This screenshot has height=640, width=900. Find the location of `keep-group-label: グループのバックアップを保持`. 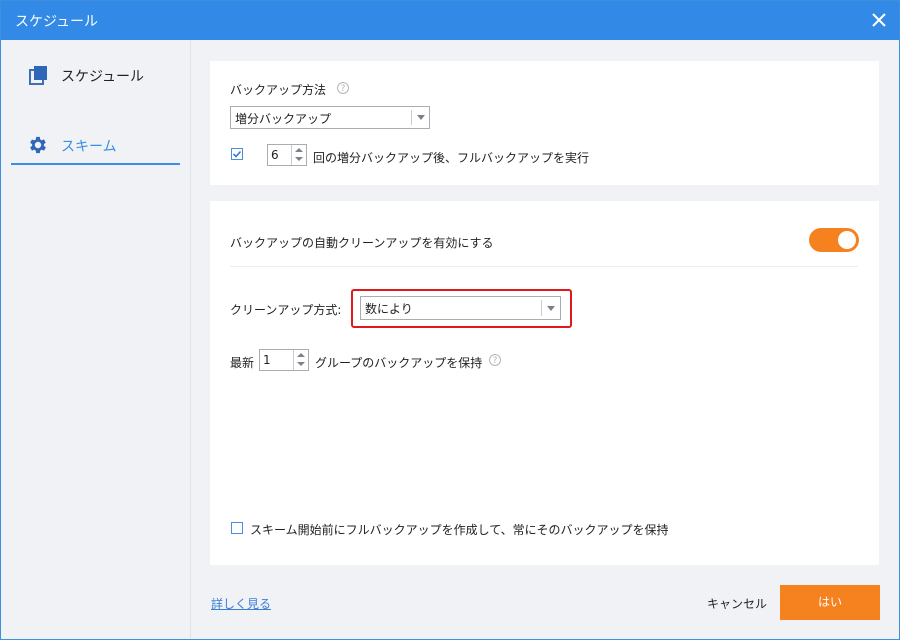

keep-group-label: グループのバックアップを保持 is located at coordinates (399, 363).